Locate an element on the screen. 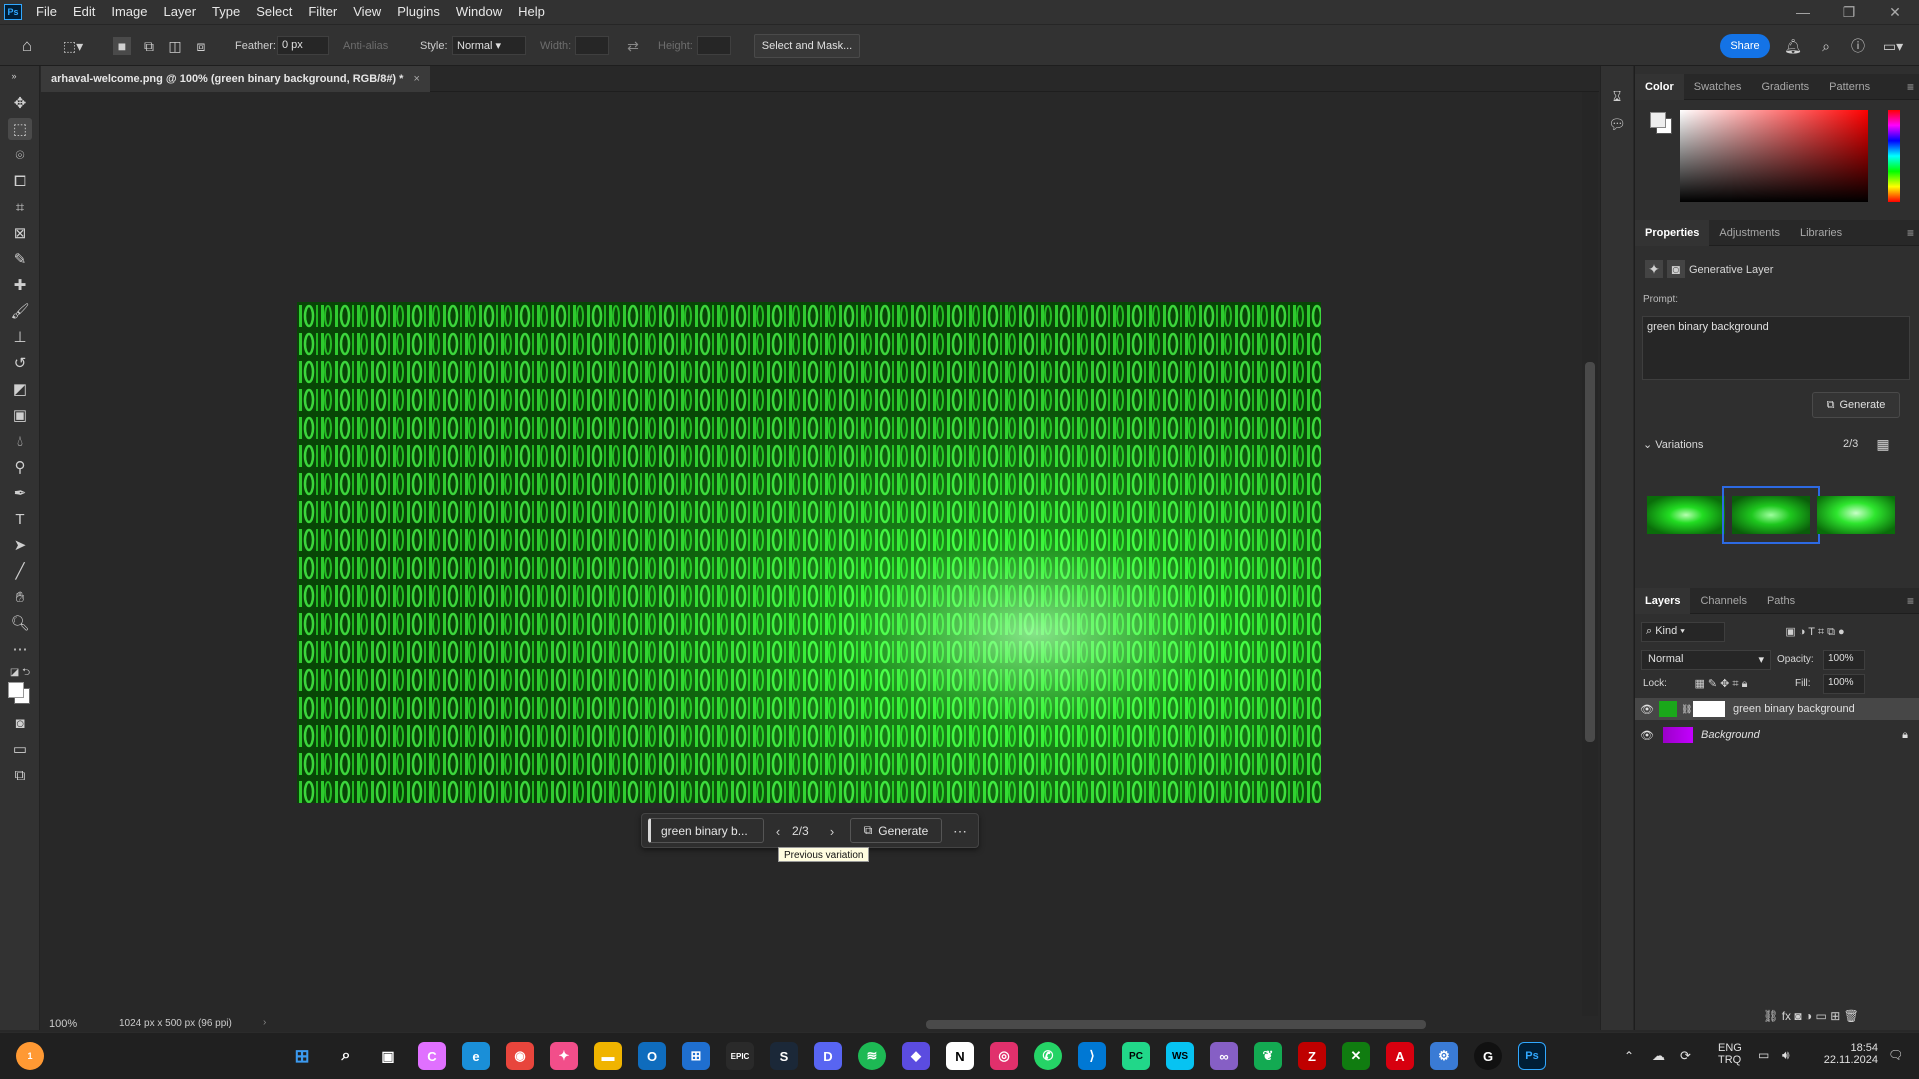 Image resolution: width=1919 pixels, height=1079 pixels. path-select-icon: ➤ is located at coordinates (20, 545).